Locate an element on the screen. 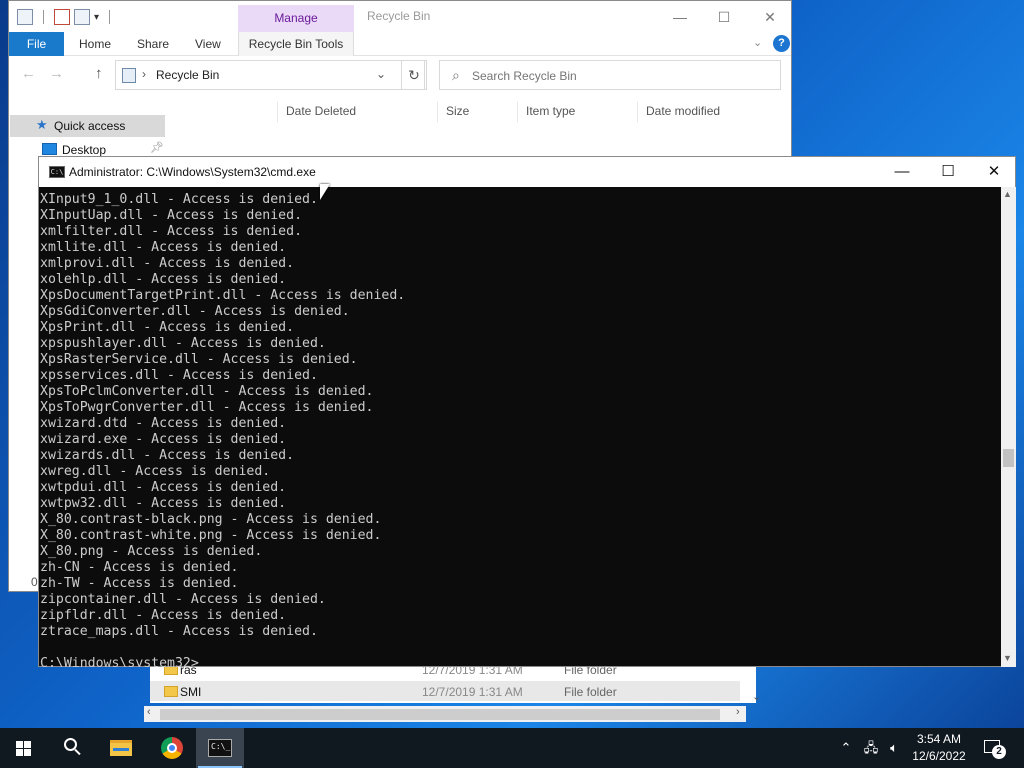  sidebar-item-quick-access: ★ Quick access is located at coordinates (87, 126).